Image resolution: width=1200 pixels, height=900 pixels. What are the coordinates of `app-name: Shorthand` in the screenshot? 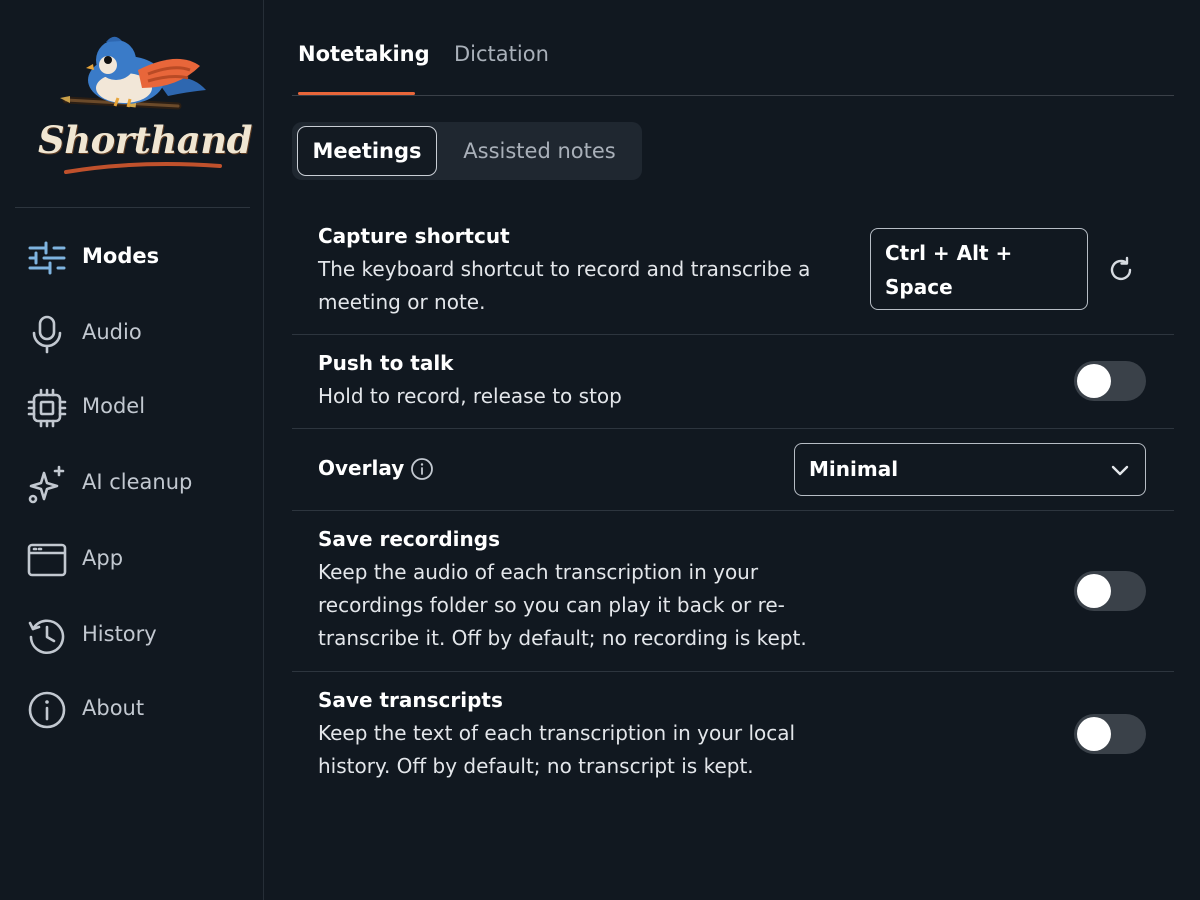 It's located at (145, 140).